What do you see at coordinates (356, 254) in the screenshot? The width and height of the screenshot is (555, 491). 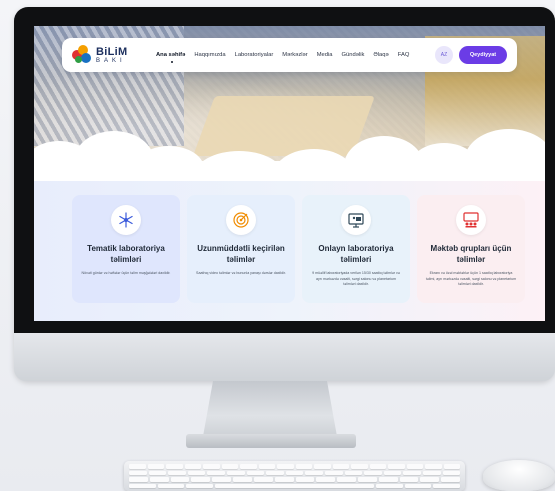 I see `card-title: Onlayn laboratoriya təlimləri` at bounding box center [356, 254].